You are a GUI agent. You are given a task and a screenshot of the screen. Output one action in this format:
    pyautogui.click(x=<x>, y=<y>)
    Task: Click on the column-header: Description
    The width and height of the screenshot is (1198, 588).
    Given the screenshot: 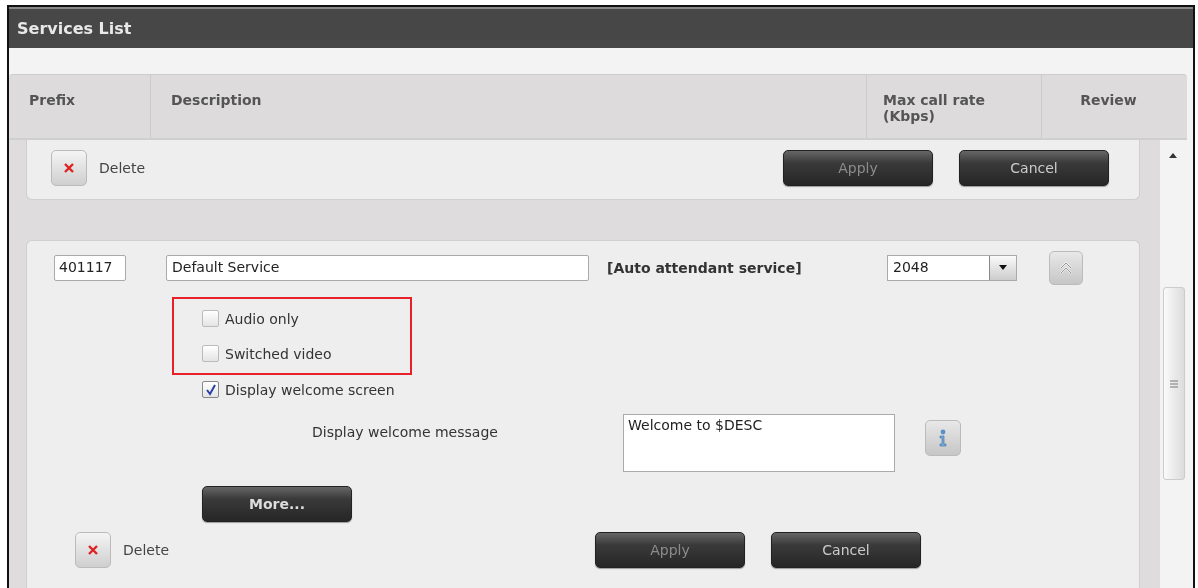 What is the action you would take?
    pyautogui.click(x=509, y=106)
    